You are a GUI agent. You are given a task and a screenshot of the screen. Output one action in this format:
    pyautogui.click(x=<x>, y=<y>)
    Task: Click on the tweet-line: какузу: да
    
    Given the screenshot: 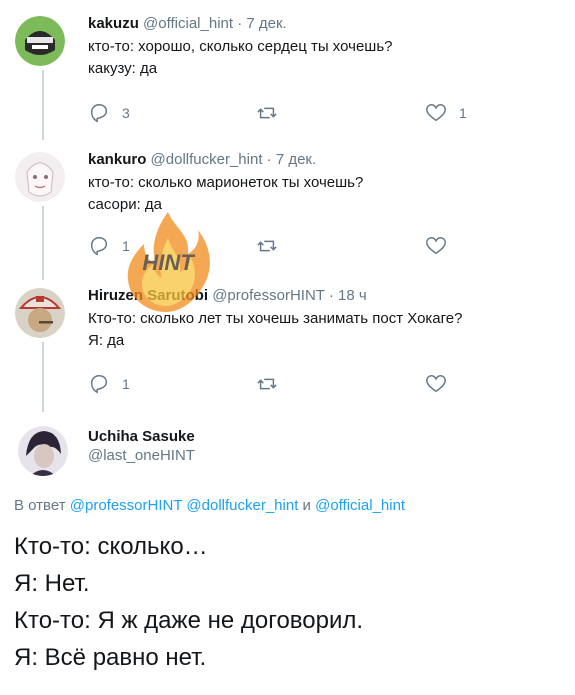 What is the action you would take?
    pyautogui.click(x=123, y=68)
    